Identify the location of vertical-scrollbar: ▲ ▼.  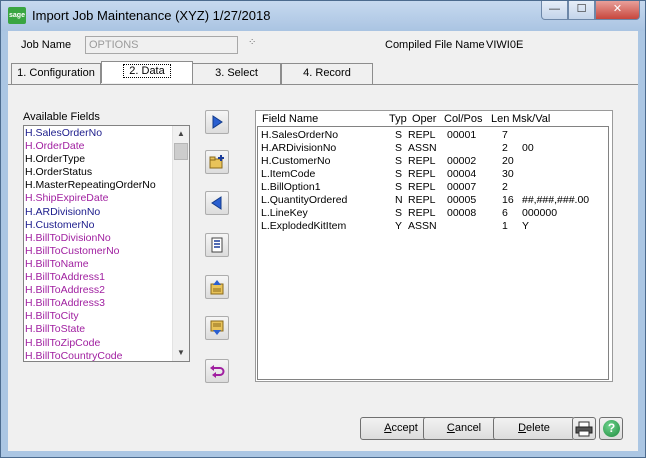
(180, 243).